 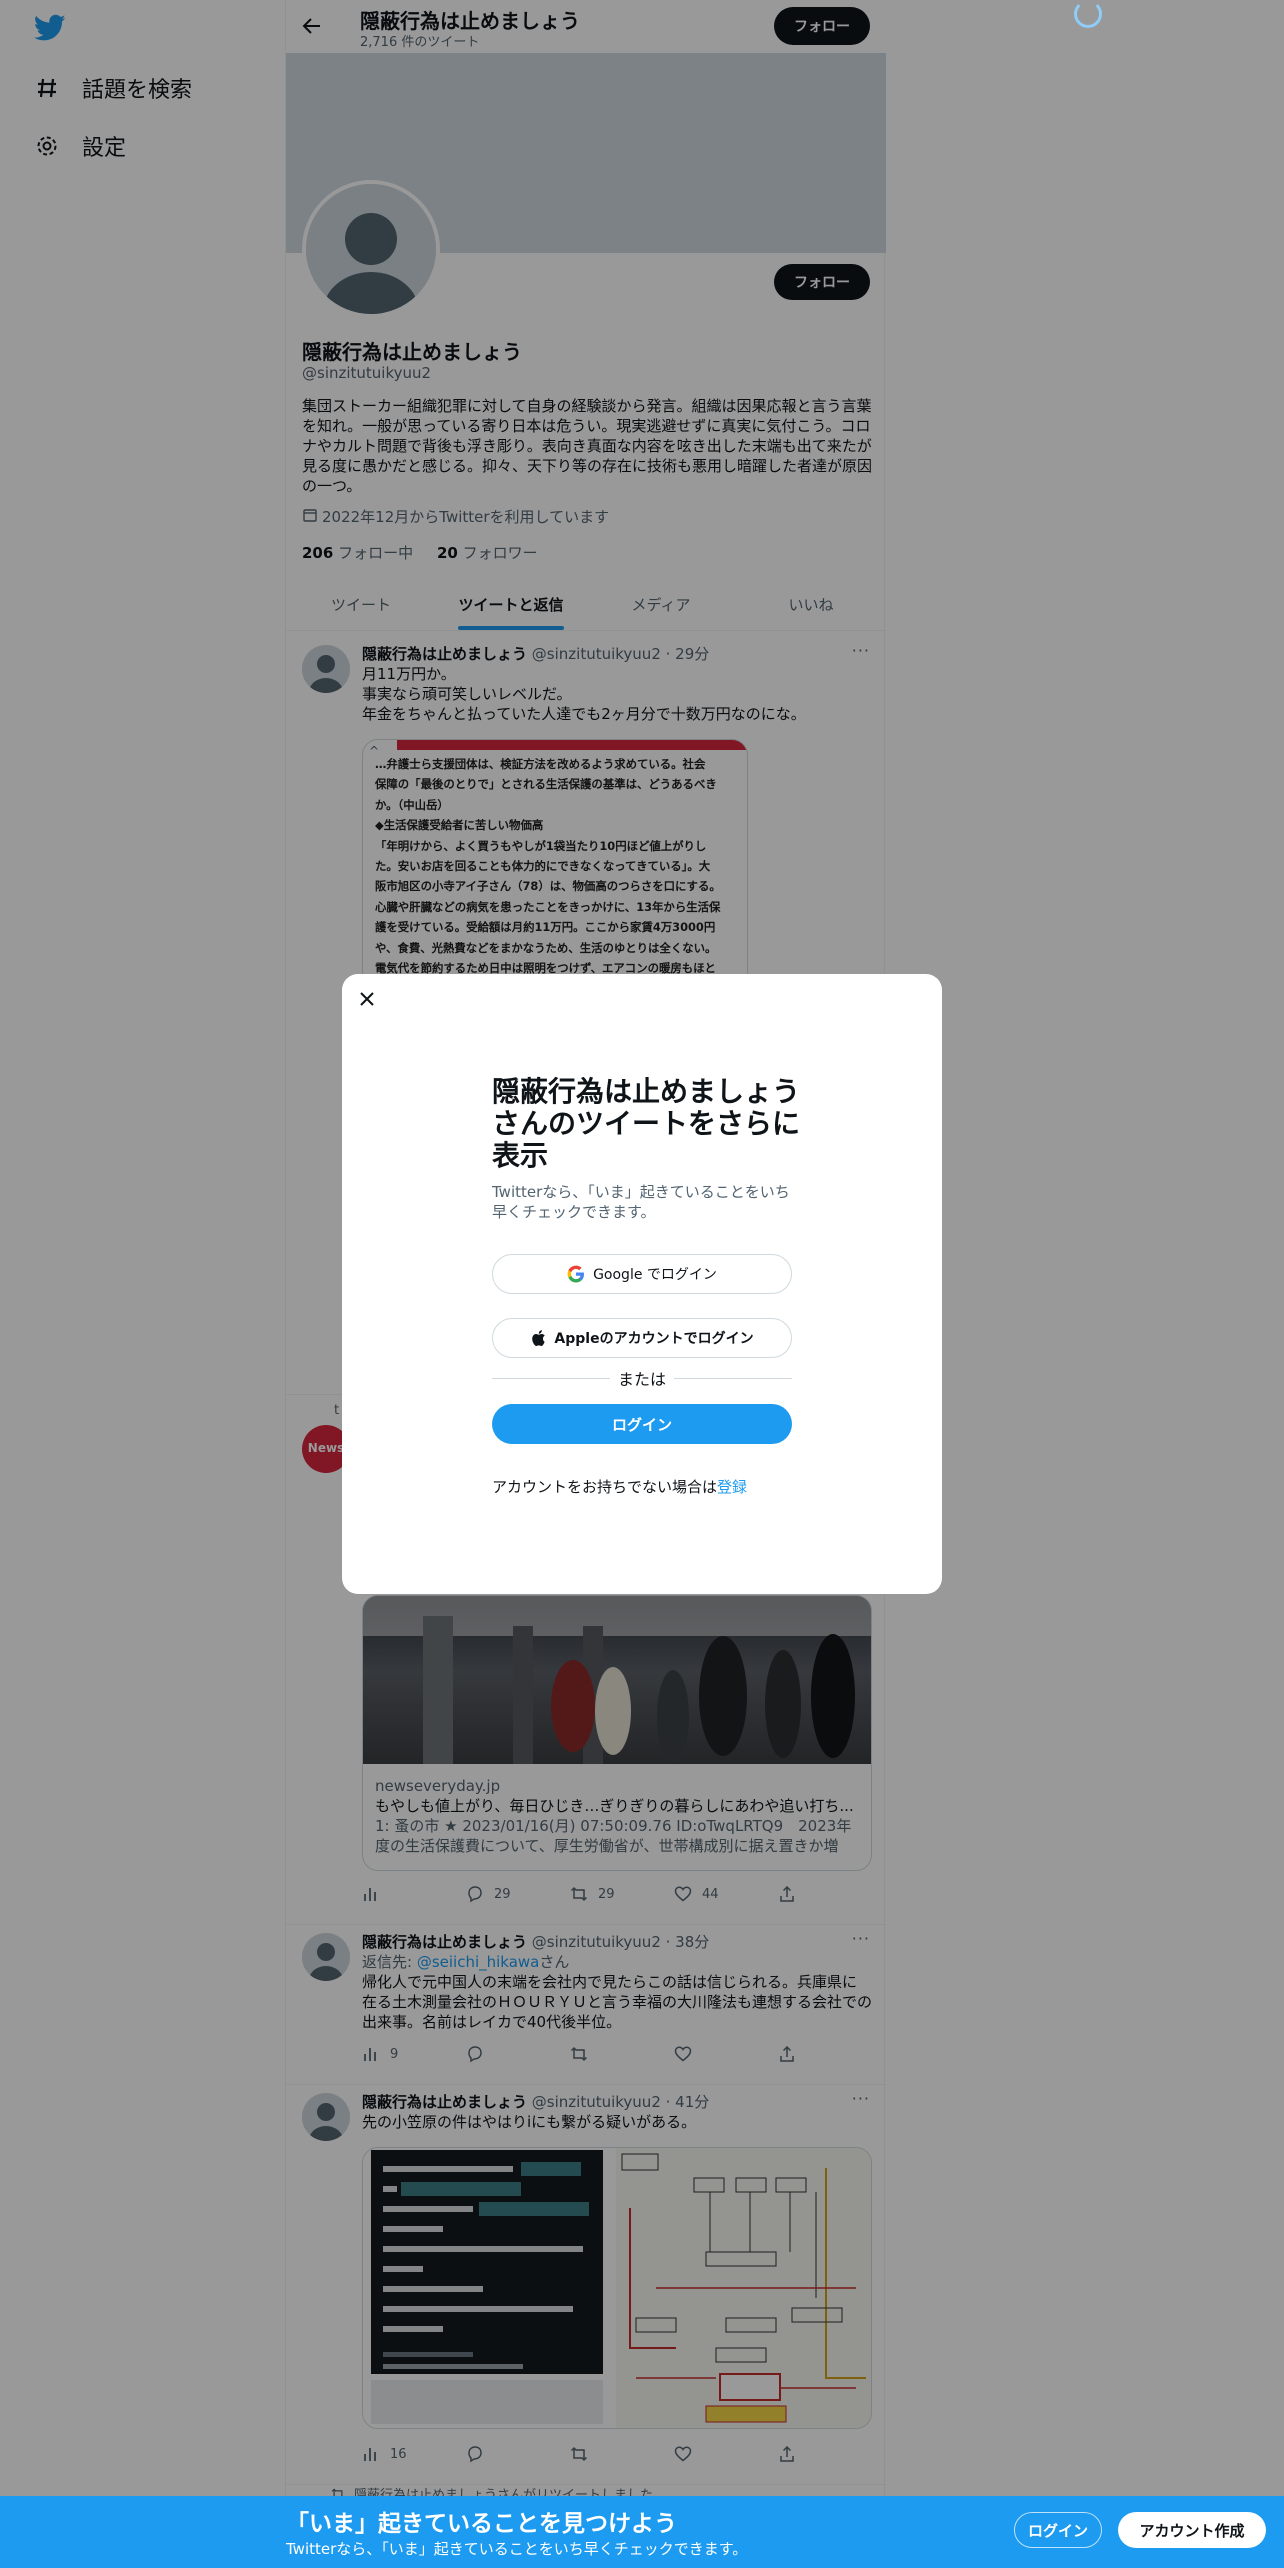 I want to click on signup-prompt: アカウントをお持ちでない場合は登録, so click(x=619, y=1486).